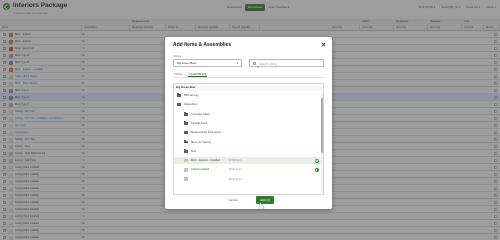  I want to click on tree-folder: Measured/Qty Perimetrics, so click(248, 132).